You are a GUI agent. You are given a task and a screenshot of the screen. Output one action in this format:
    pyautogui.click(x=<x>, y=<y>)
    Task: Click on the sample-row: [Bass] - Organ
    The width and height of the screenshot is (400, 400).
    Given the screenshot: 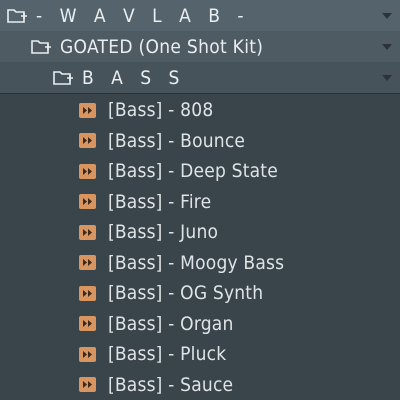 What is the action you would take?
    pyautogui.click(x=200, y=324)
    